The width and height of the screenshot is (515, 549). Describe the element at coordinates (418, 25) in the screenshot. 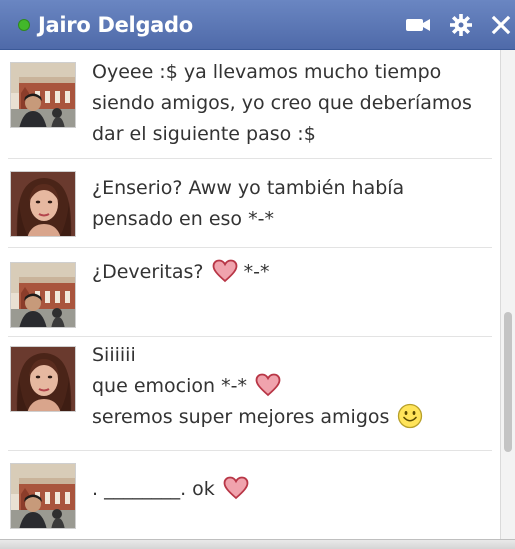

I see `video-camera-icon` at that location.